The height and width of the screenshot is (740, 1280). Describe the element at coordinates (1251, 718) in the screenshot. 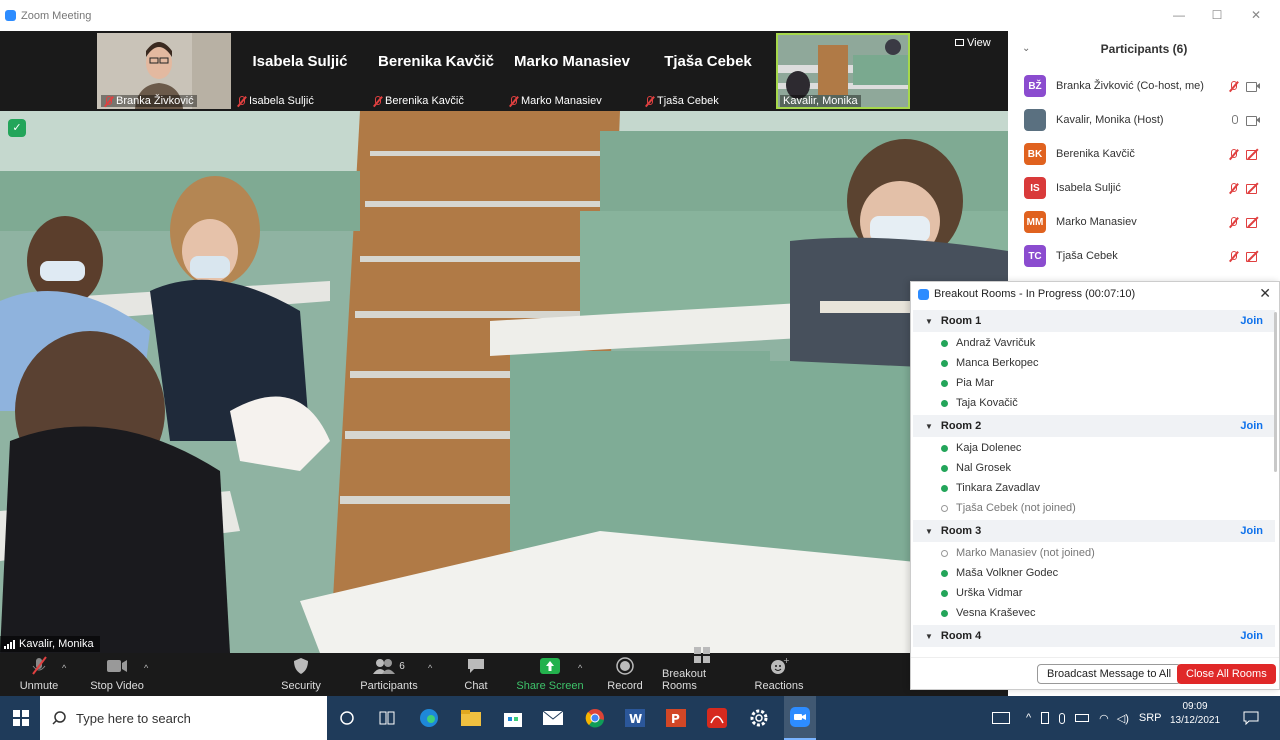

I see `notifications-icon` at that location.